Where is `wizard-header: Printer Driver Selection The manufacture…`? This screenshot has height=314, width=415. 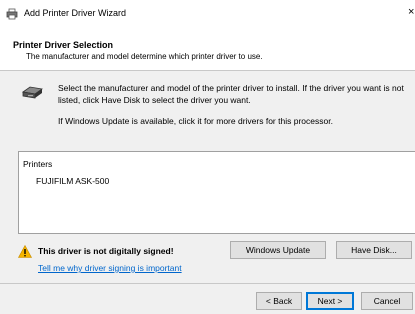 wizard-header: Printer Driver Selection The manufacture… is located at coordinates (207, 49).